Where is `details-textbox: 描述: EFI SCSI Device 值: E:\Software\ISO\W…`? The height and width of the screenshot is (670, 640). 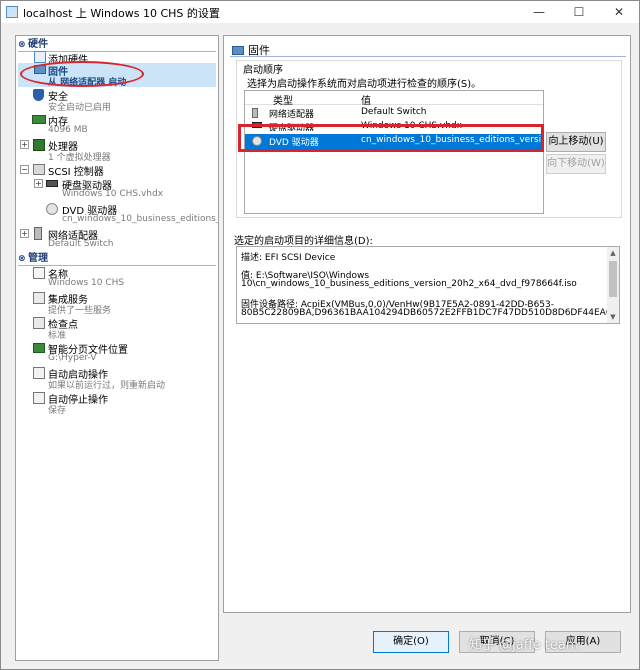 details-textbox: 描述: EFI SCSI Device 值: E:\Software\ISO\W… is located at coordinates (428, 285).